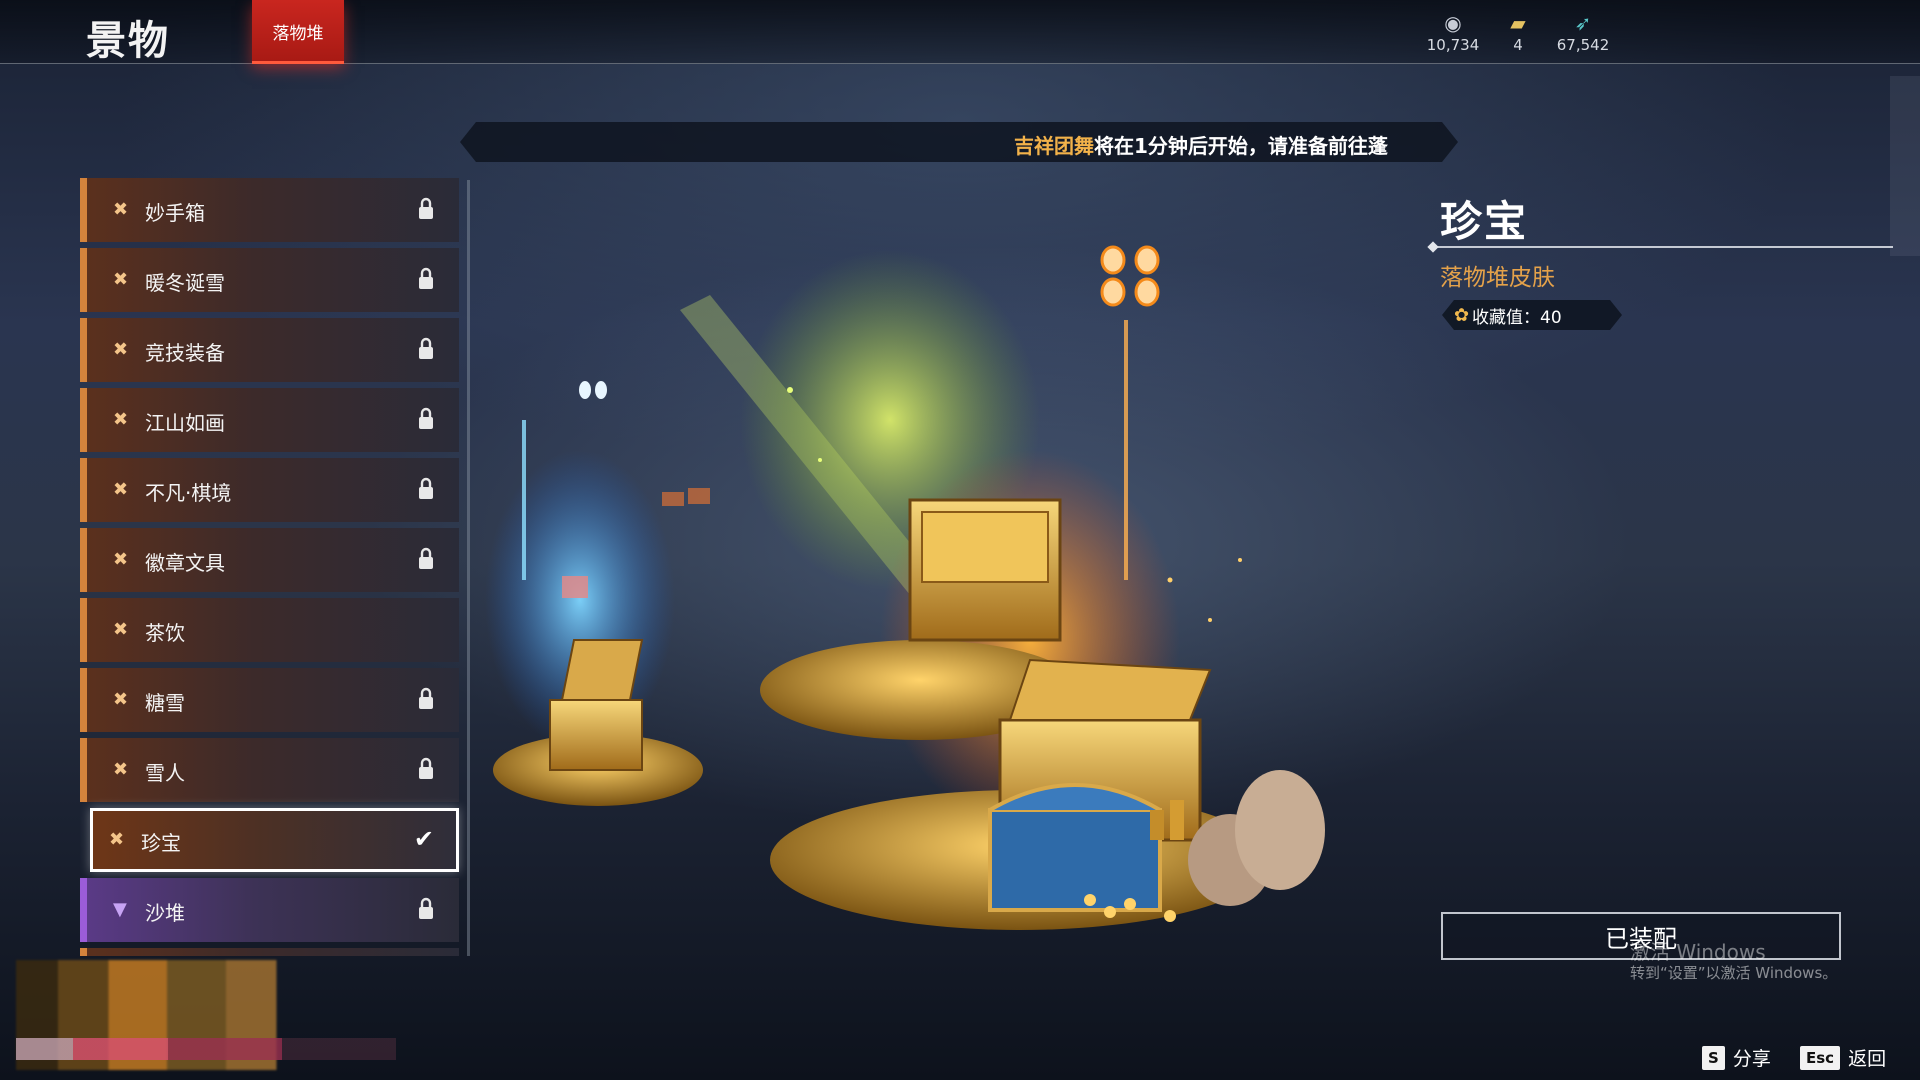 The image size is (1920, 1080). I want to click on share-hint: S 分享, so click(1736, 1057).